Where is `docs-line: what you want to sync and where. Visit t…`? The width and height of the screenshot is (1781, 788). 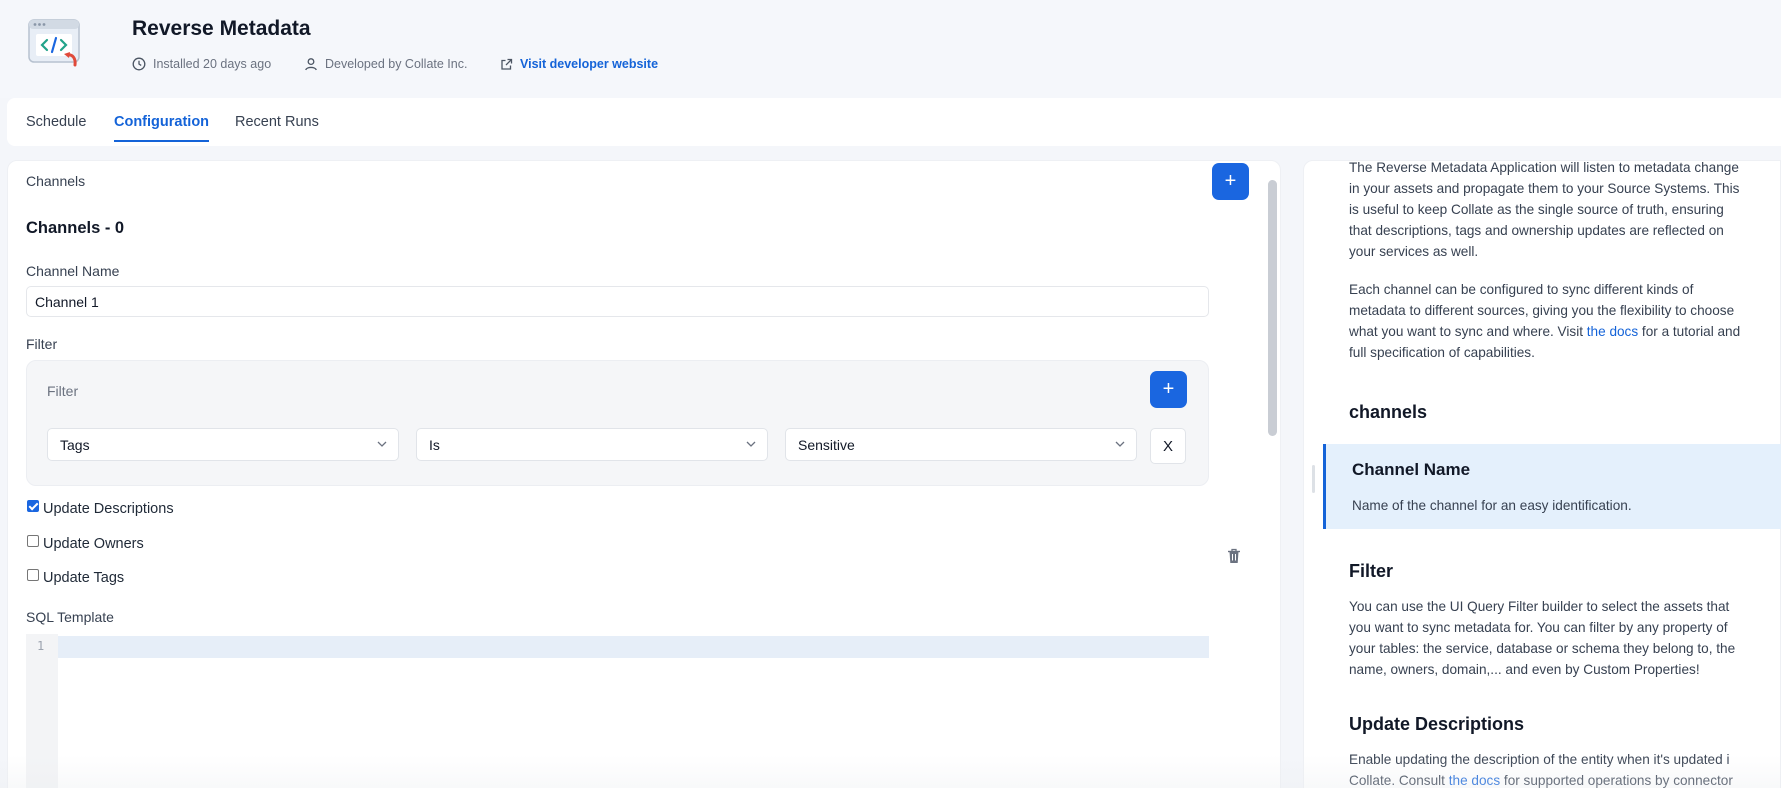
docs-line: what you want to sync and where. Visit t… is located at coordinates (1565, 331).